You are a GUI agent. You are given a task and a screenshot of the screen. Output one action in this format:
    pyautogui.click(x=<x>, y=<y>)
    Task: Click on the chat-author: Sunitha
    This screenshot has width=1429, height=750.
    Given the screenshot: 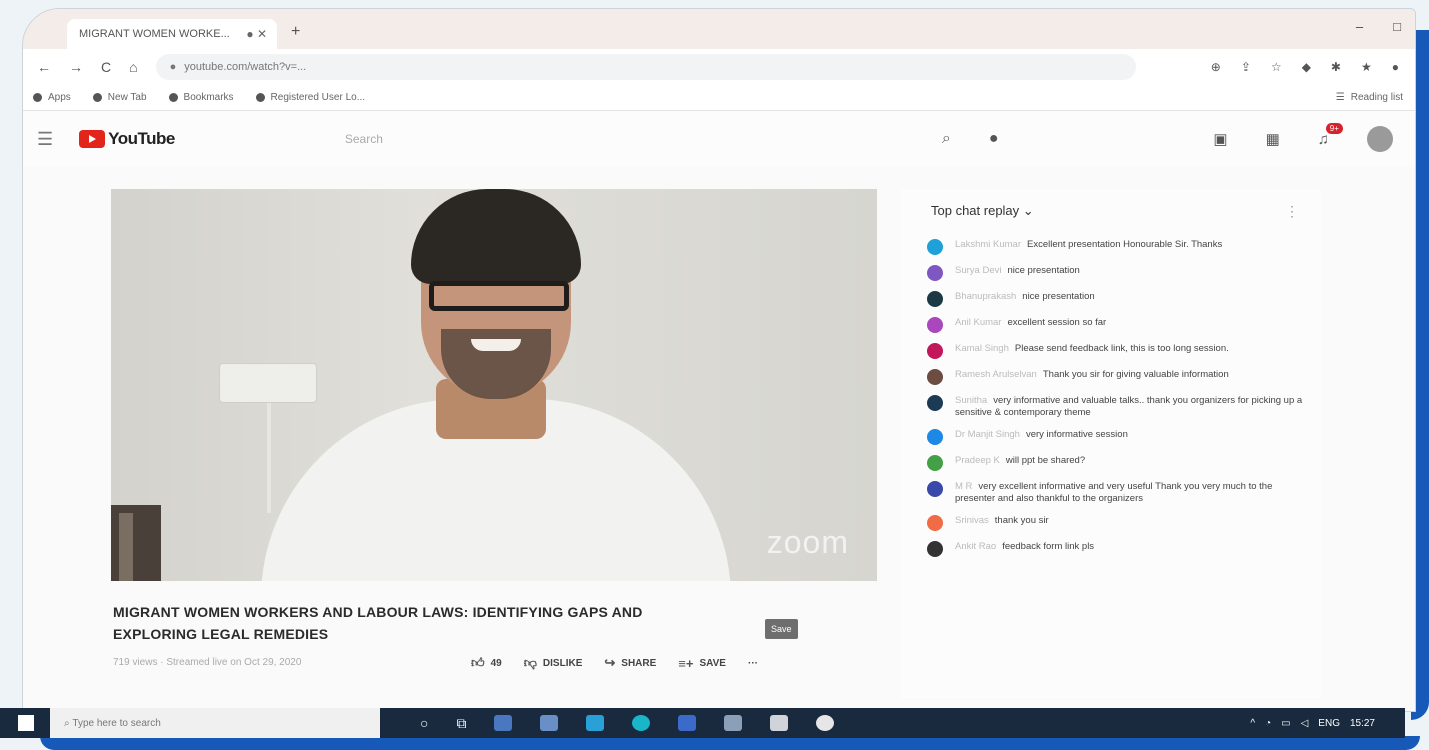 What is the action you would take?
    pyautogui.click(x=971, y=400)
    